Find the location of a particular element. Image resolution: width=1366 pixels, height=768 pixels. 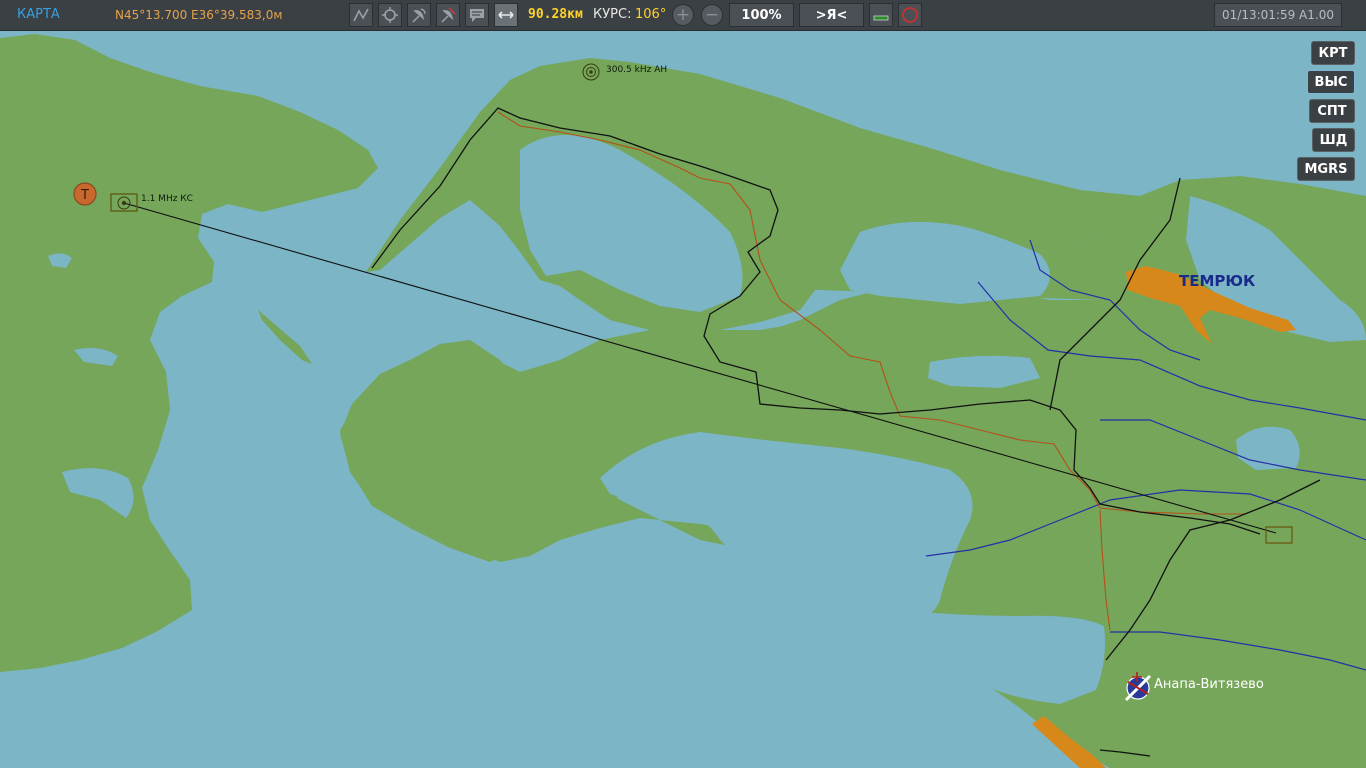

route-icon is located at coordinates (361, 15).